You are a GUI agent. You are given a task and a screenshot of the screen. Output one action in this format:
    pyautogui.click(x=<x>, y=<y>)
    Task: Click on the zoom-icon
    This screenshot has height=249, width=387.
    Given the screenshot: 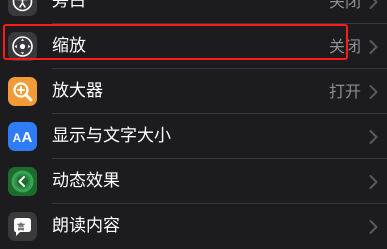 What is the action you would take?
    pyautogui.click(x=22, y=46)
    